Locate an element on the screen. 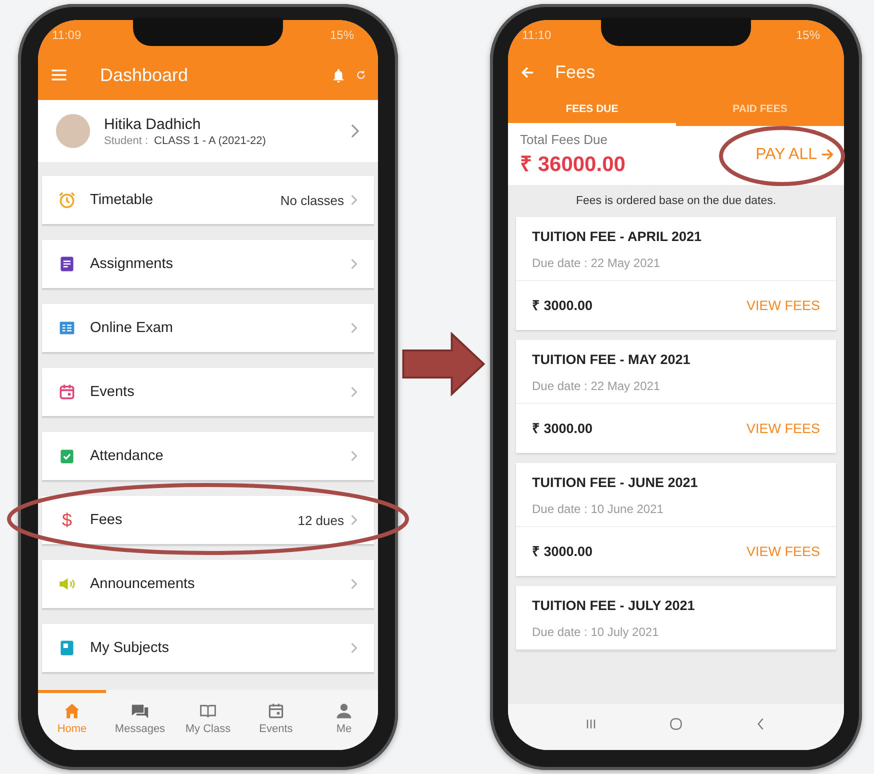  bottom-nav-tab: My Class is located at coordinates (208, 717).